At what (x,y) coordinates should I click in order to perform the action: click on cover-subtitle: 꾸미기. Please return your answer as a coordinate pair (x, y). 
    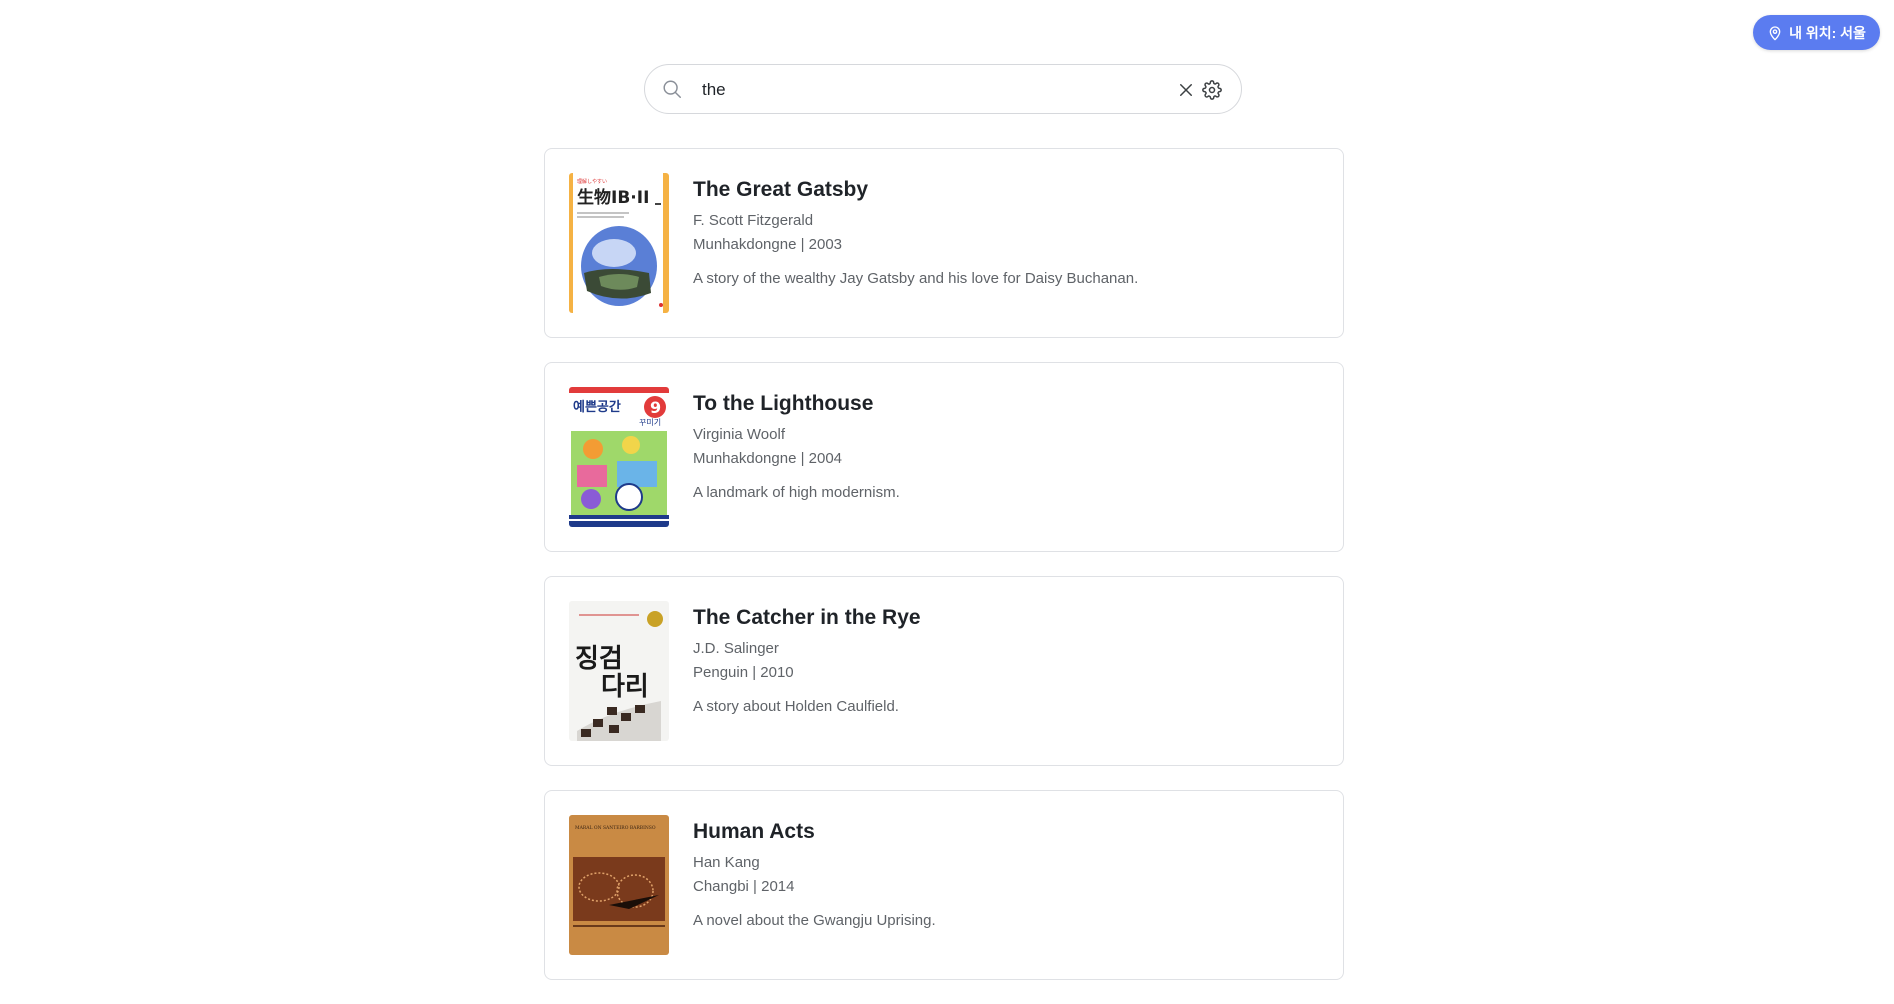
    Looking at the image, I should click on (650, 422).